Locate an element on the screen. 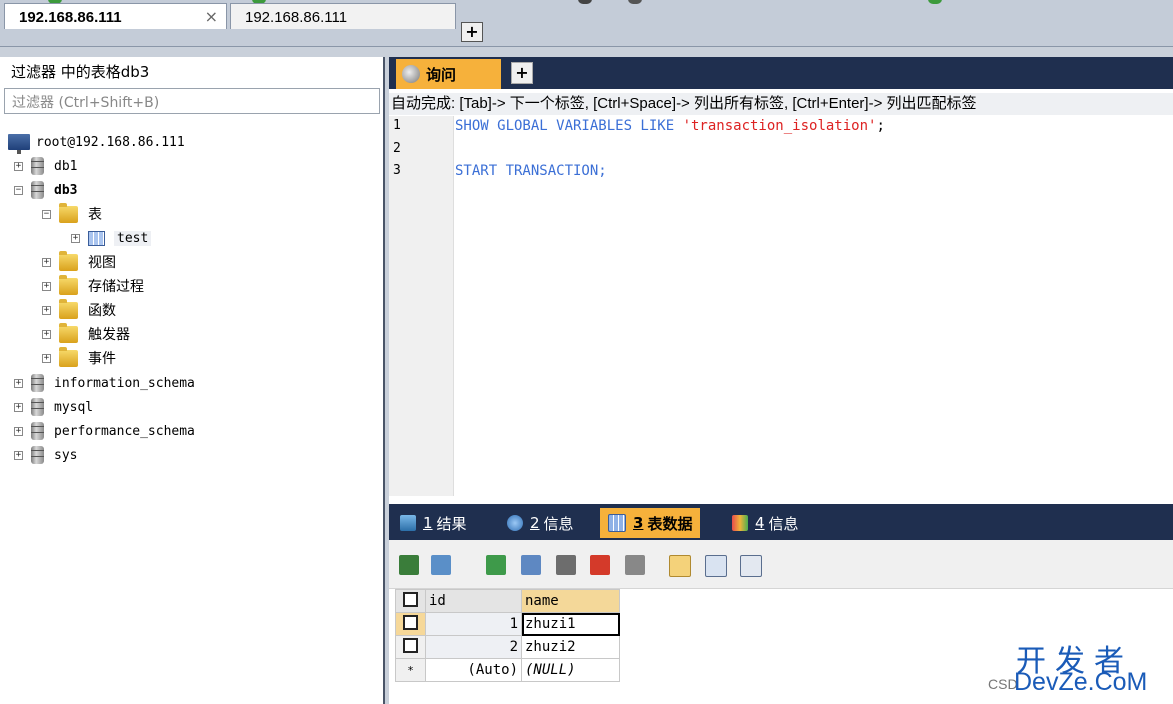 This screenshot has width=1173, height=704. tree-item-functions-folder: + 函数 is located at coordinates (79, 309).